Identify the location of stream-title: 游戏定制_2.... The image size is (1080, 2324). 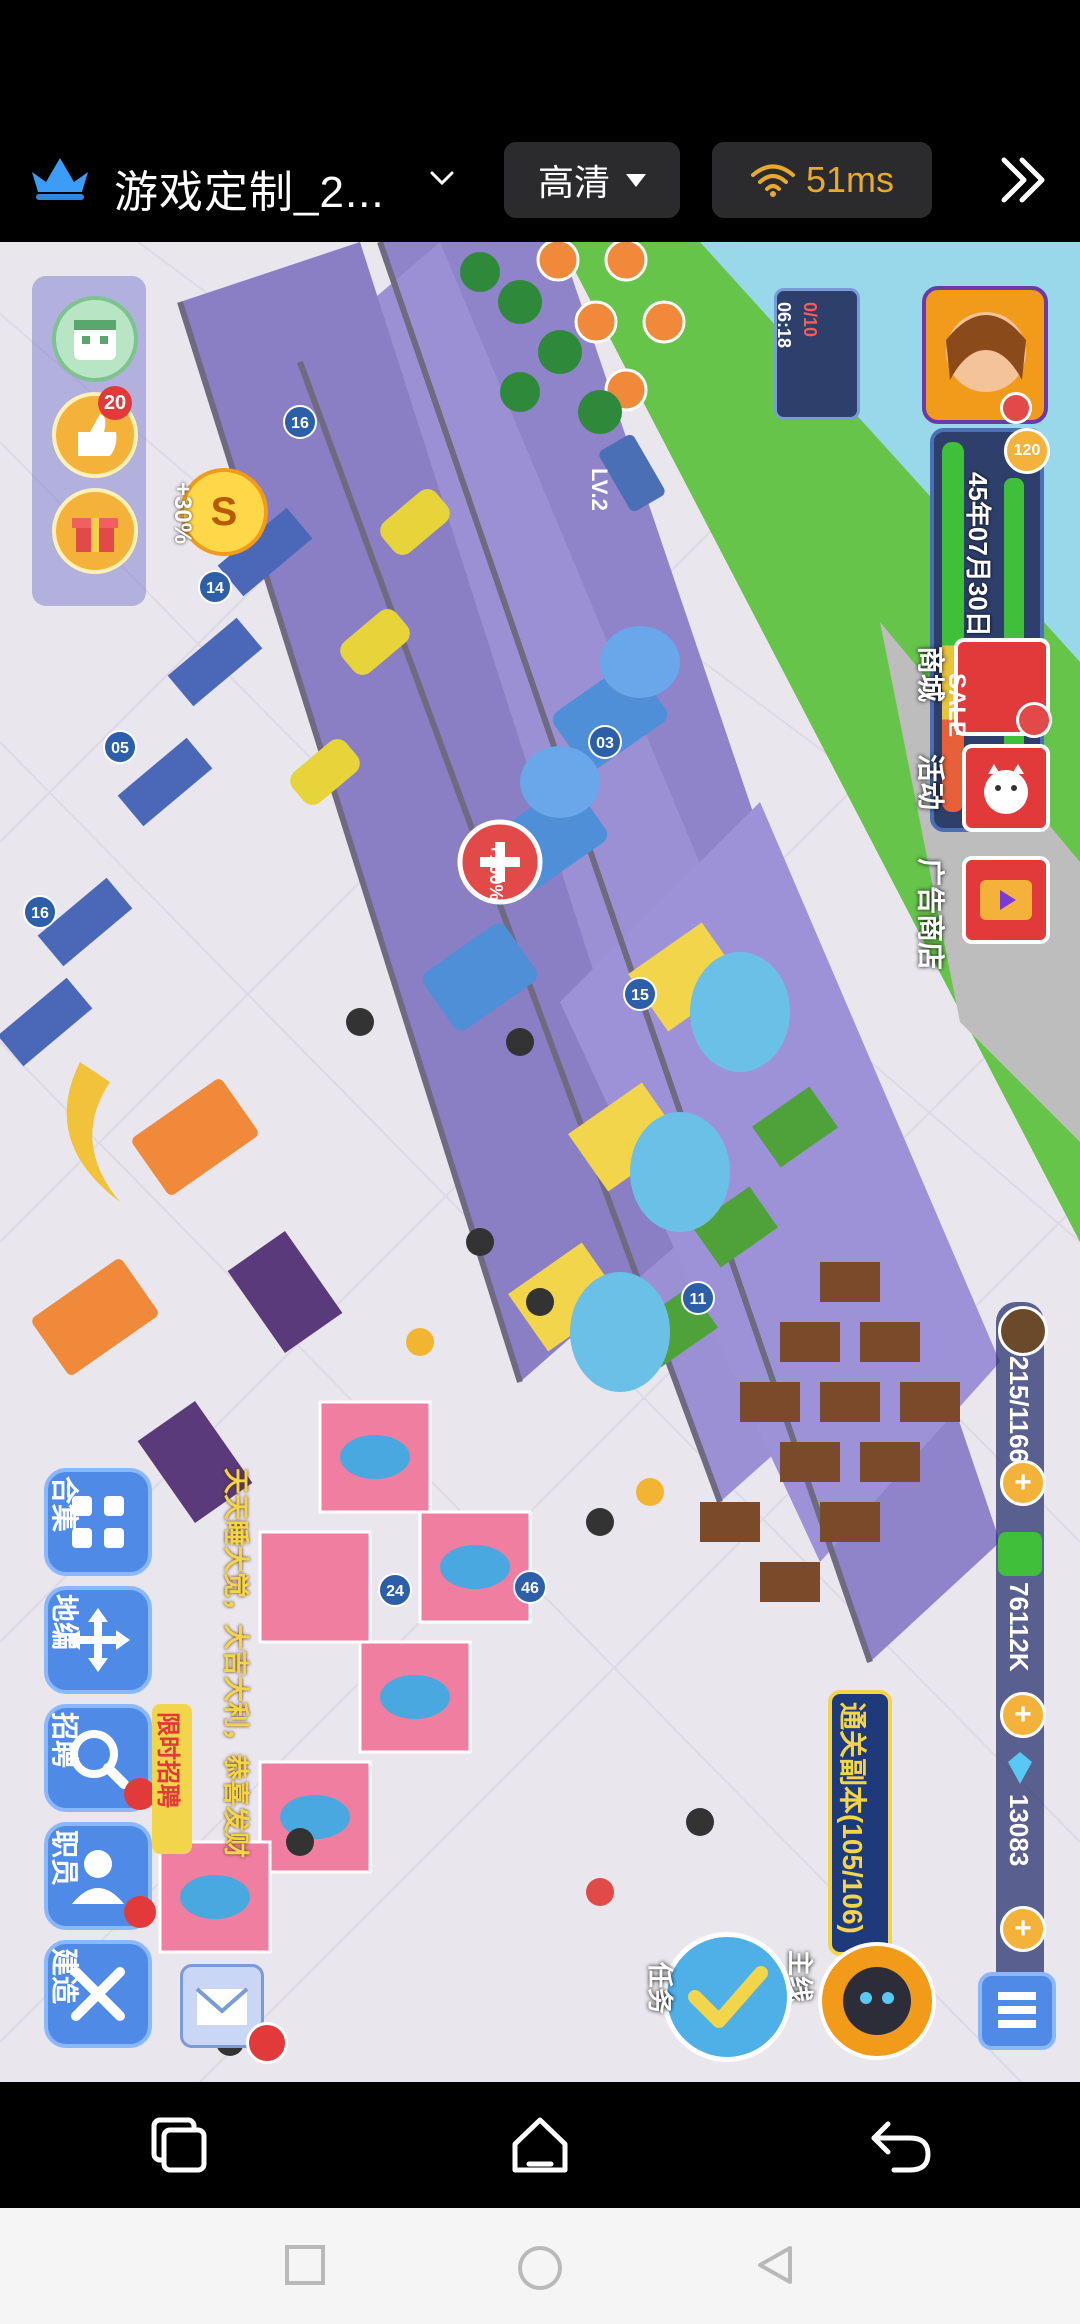
(249, 188).